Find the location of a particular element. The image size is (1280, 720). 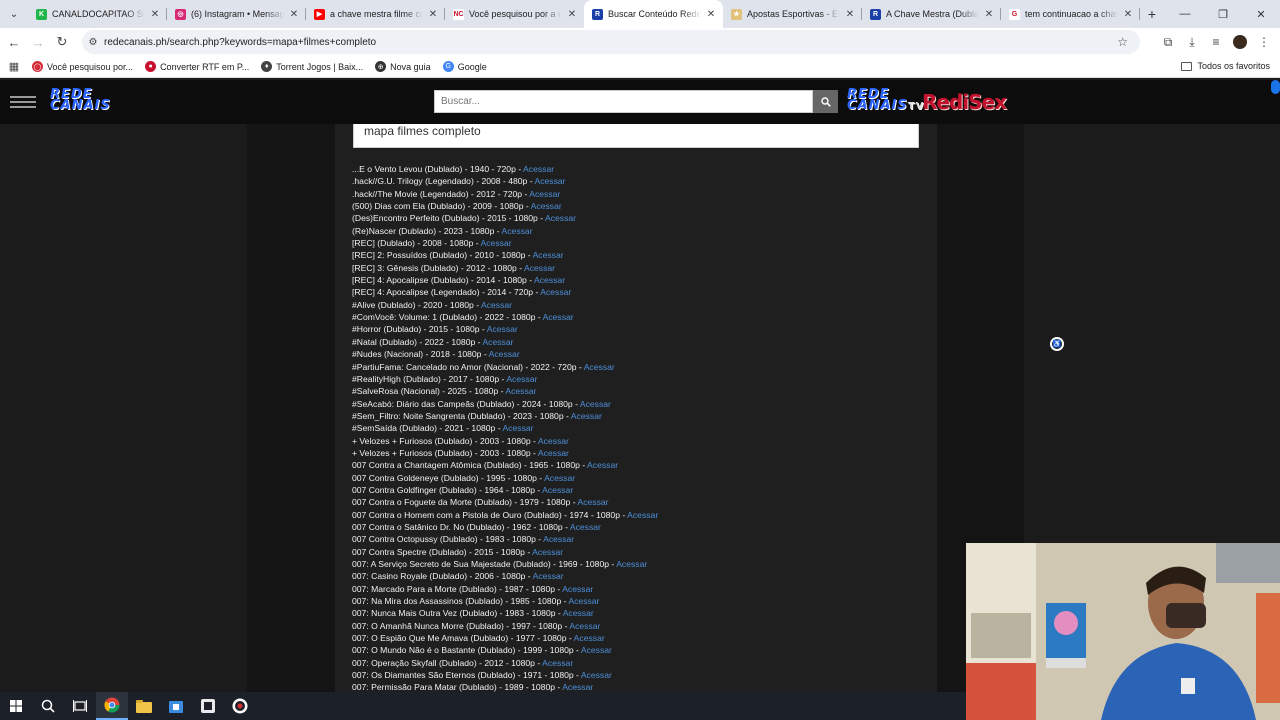

extensions-puzzle-icon: ⧉ is located at coordinates (1168, 42).